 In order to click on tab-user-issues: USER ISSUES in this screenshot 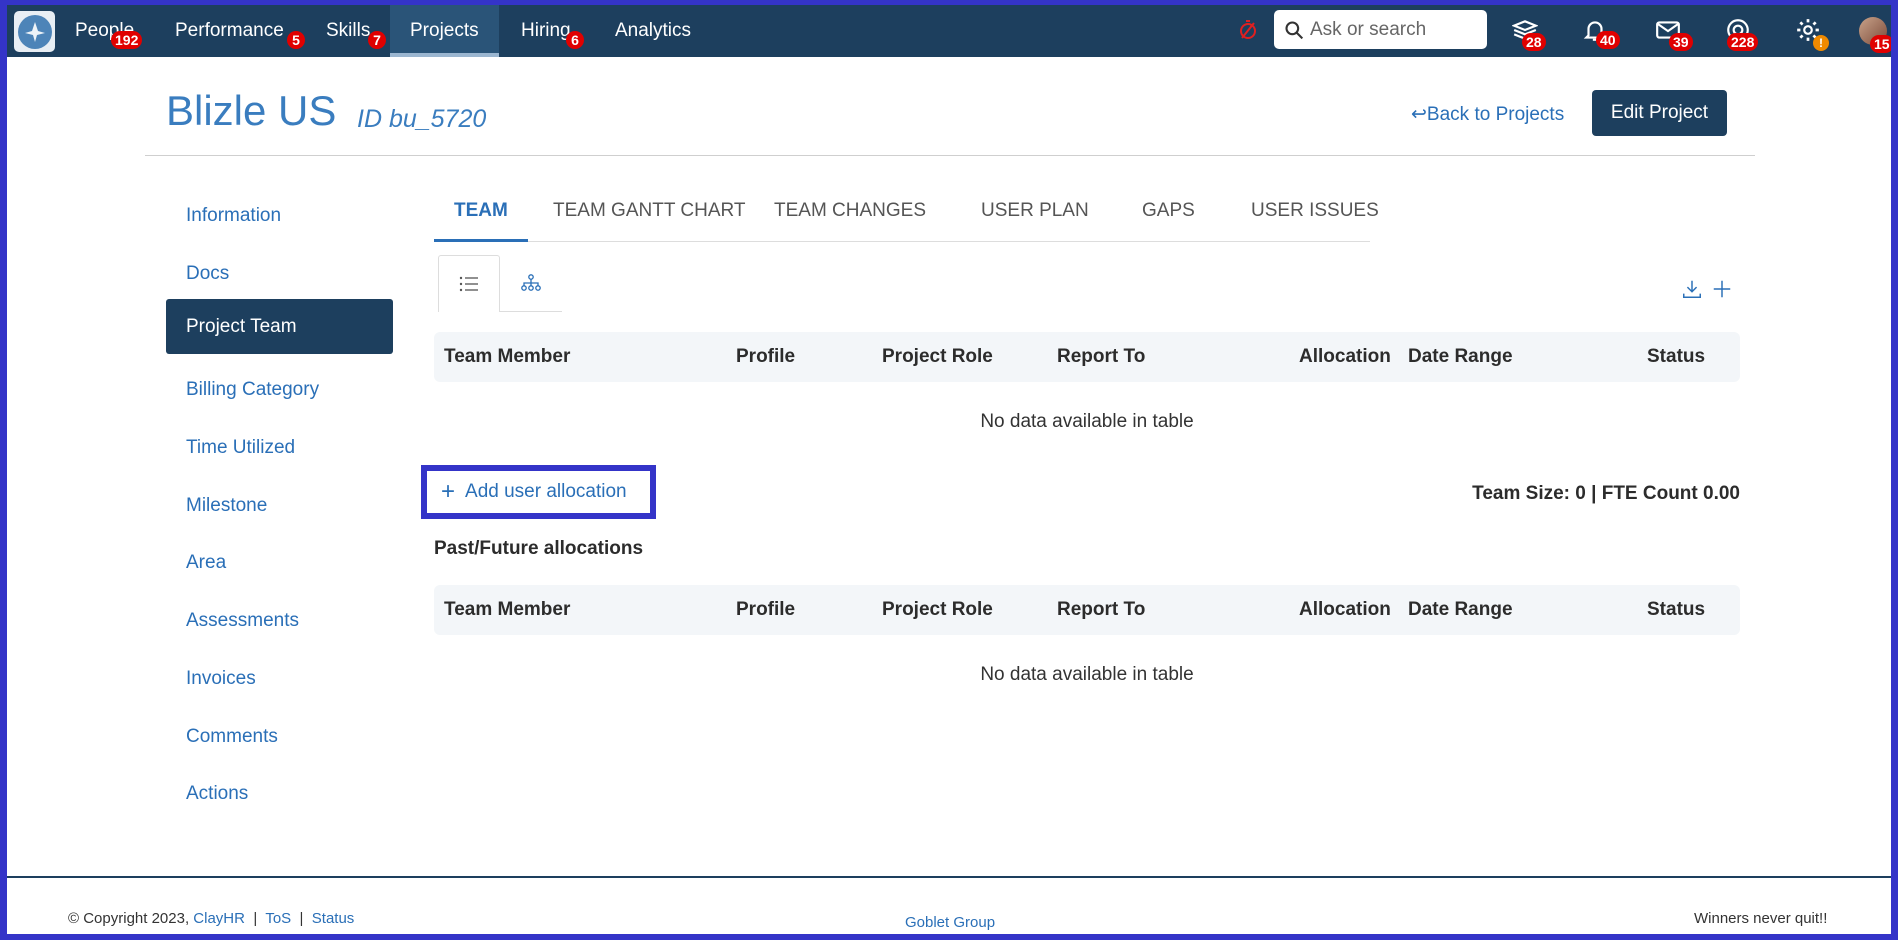, I will do `click(1315, 217)`.